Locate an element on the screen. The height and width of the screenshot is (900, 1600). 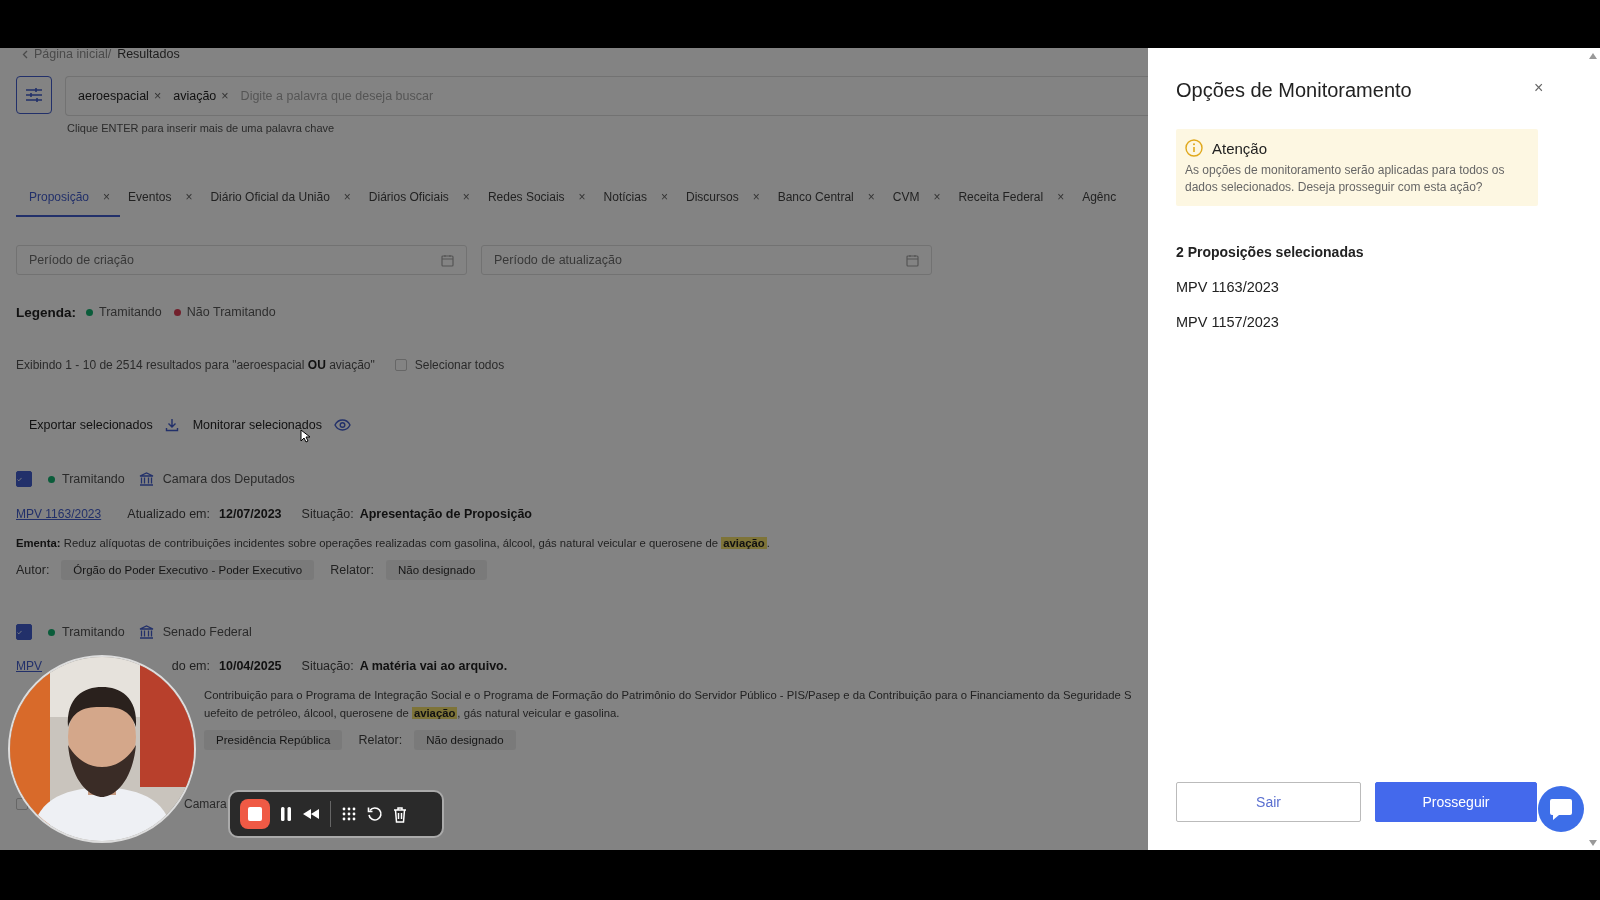
tab: Diário Oficial da União × is located at coordinates (281, 198).